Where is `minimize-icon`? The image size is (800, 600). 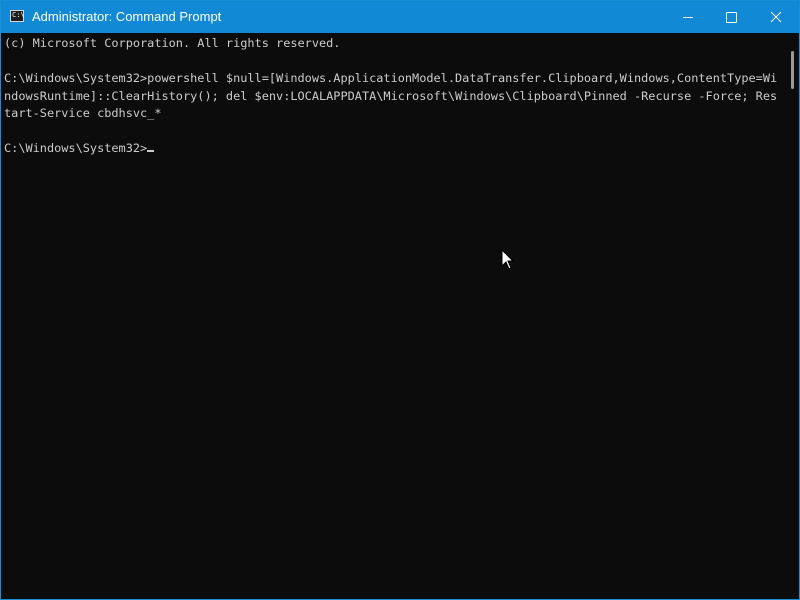 minimize-icon is located at coordinates (688, 17).